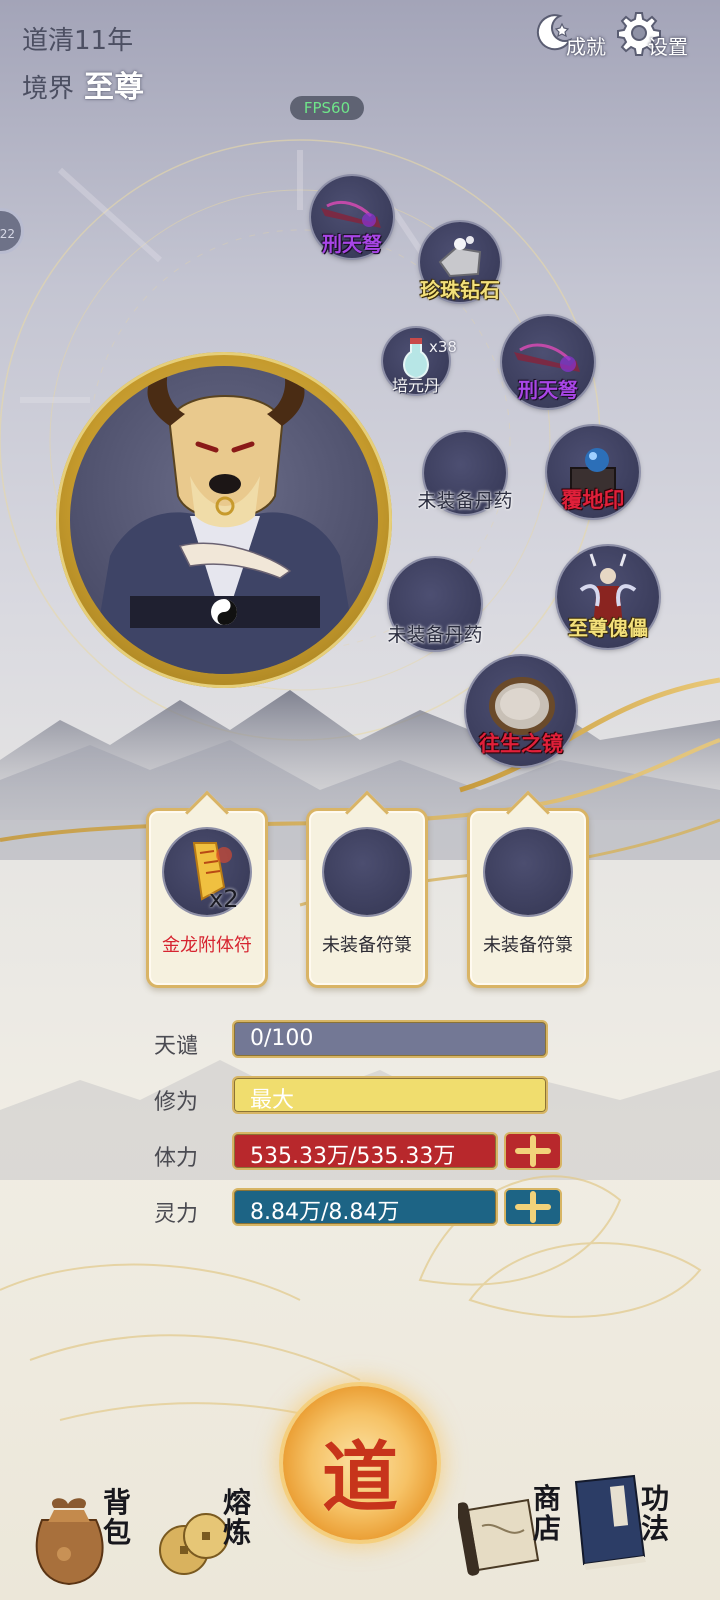 The height and width of the screenshot is (1600, 720). I want to click on nav-shop-label: 商店, so click(546, 1513).